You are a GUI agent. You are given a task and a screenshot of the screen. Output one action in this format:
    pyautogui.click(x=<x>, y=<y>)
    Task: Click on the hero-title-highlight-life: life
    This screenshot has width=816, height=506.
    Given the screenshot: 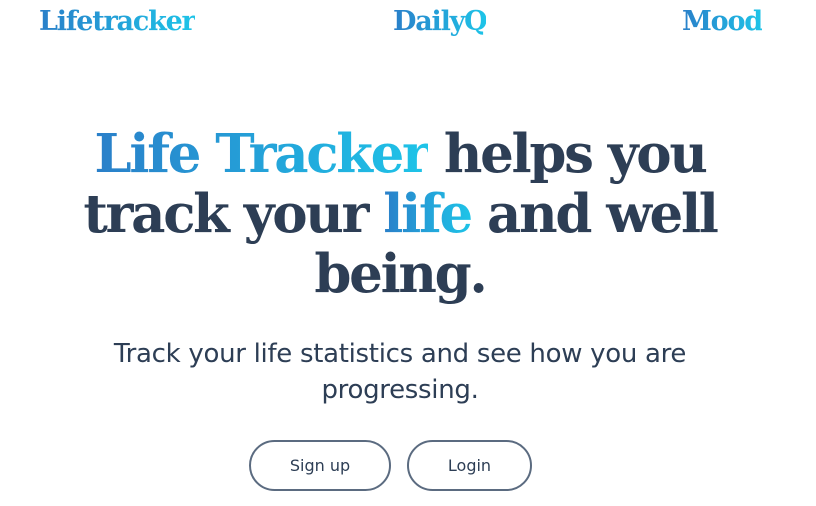 What is the action you would take?
    pyautogui.click(x=428, y=214)
    